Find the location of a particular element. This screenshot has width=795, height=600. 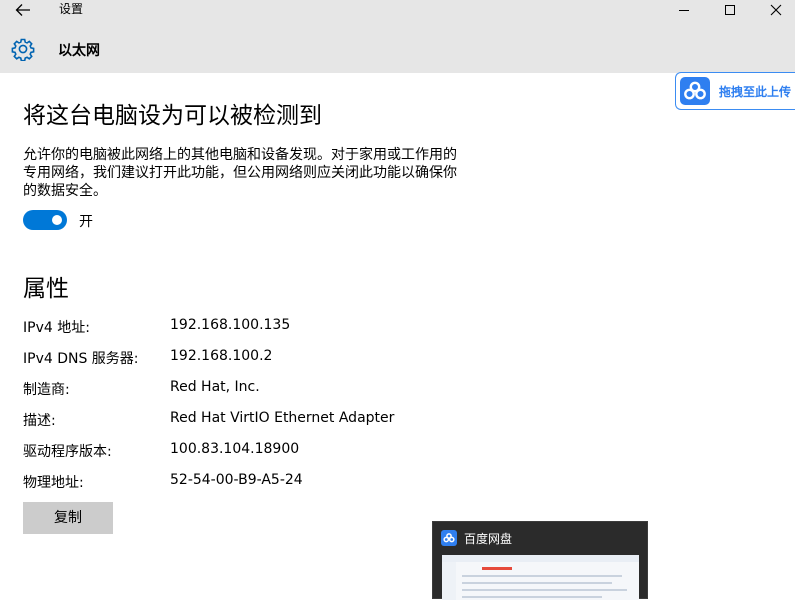

close-icon is located at coordinates (776, 10).